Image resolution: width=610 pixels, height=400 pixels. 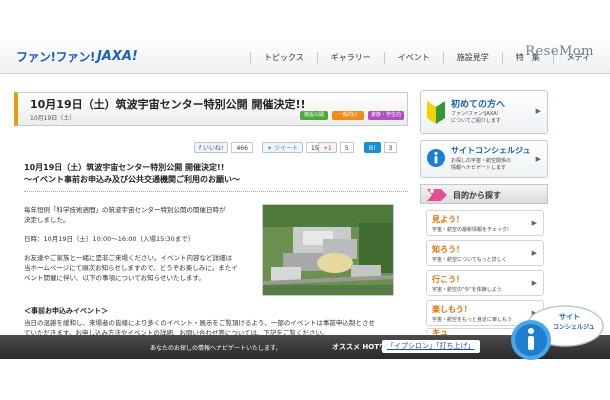 I want to click on nav-topics: トピックス, so click(x=283, y=58).